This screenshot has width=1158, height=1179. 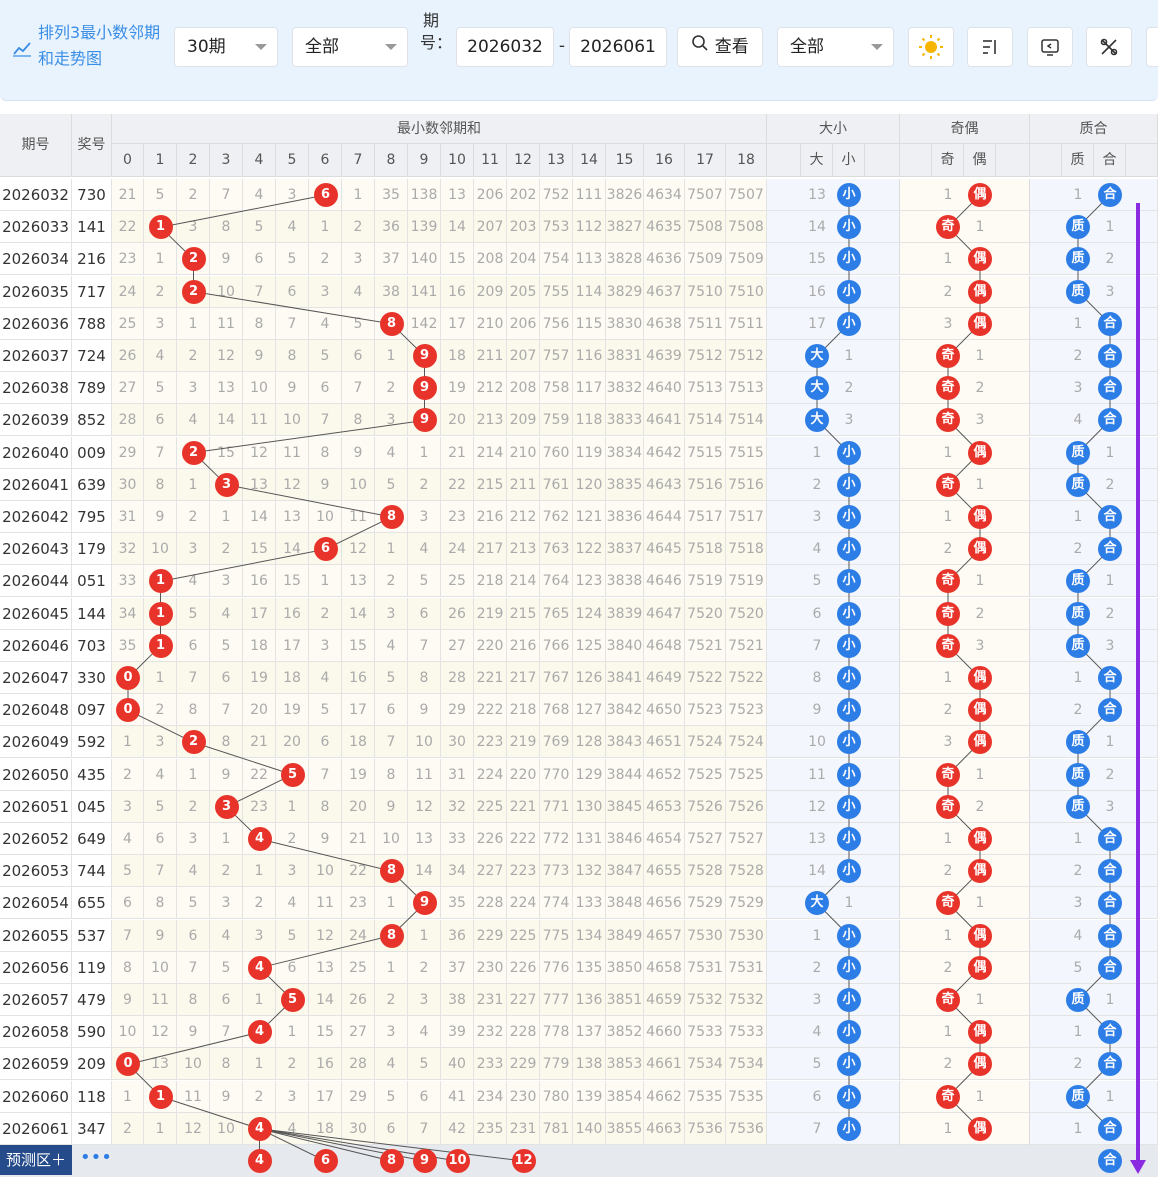 What do you see at coordinates (325, 1161) in the screenshot?
I see `predict-ball-6: 6` at bounding box center [325, 1161].